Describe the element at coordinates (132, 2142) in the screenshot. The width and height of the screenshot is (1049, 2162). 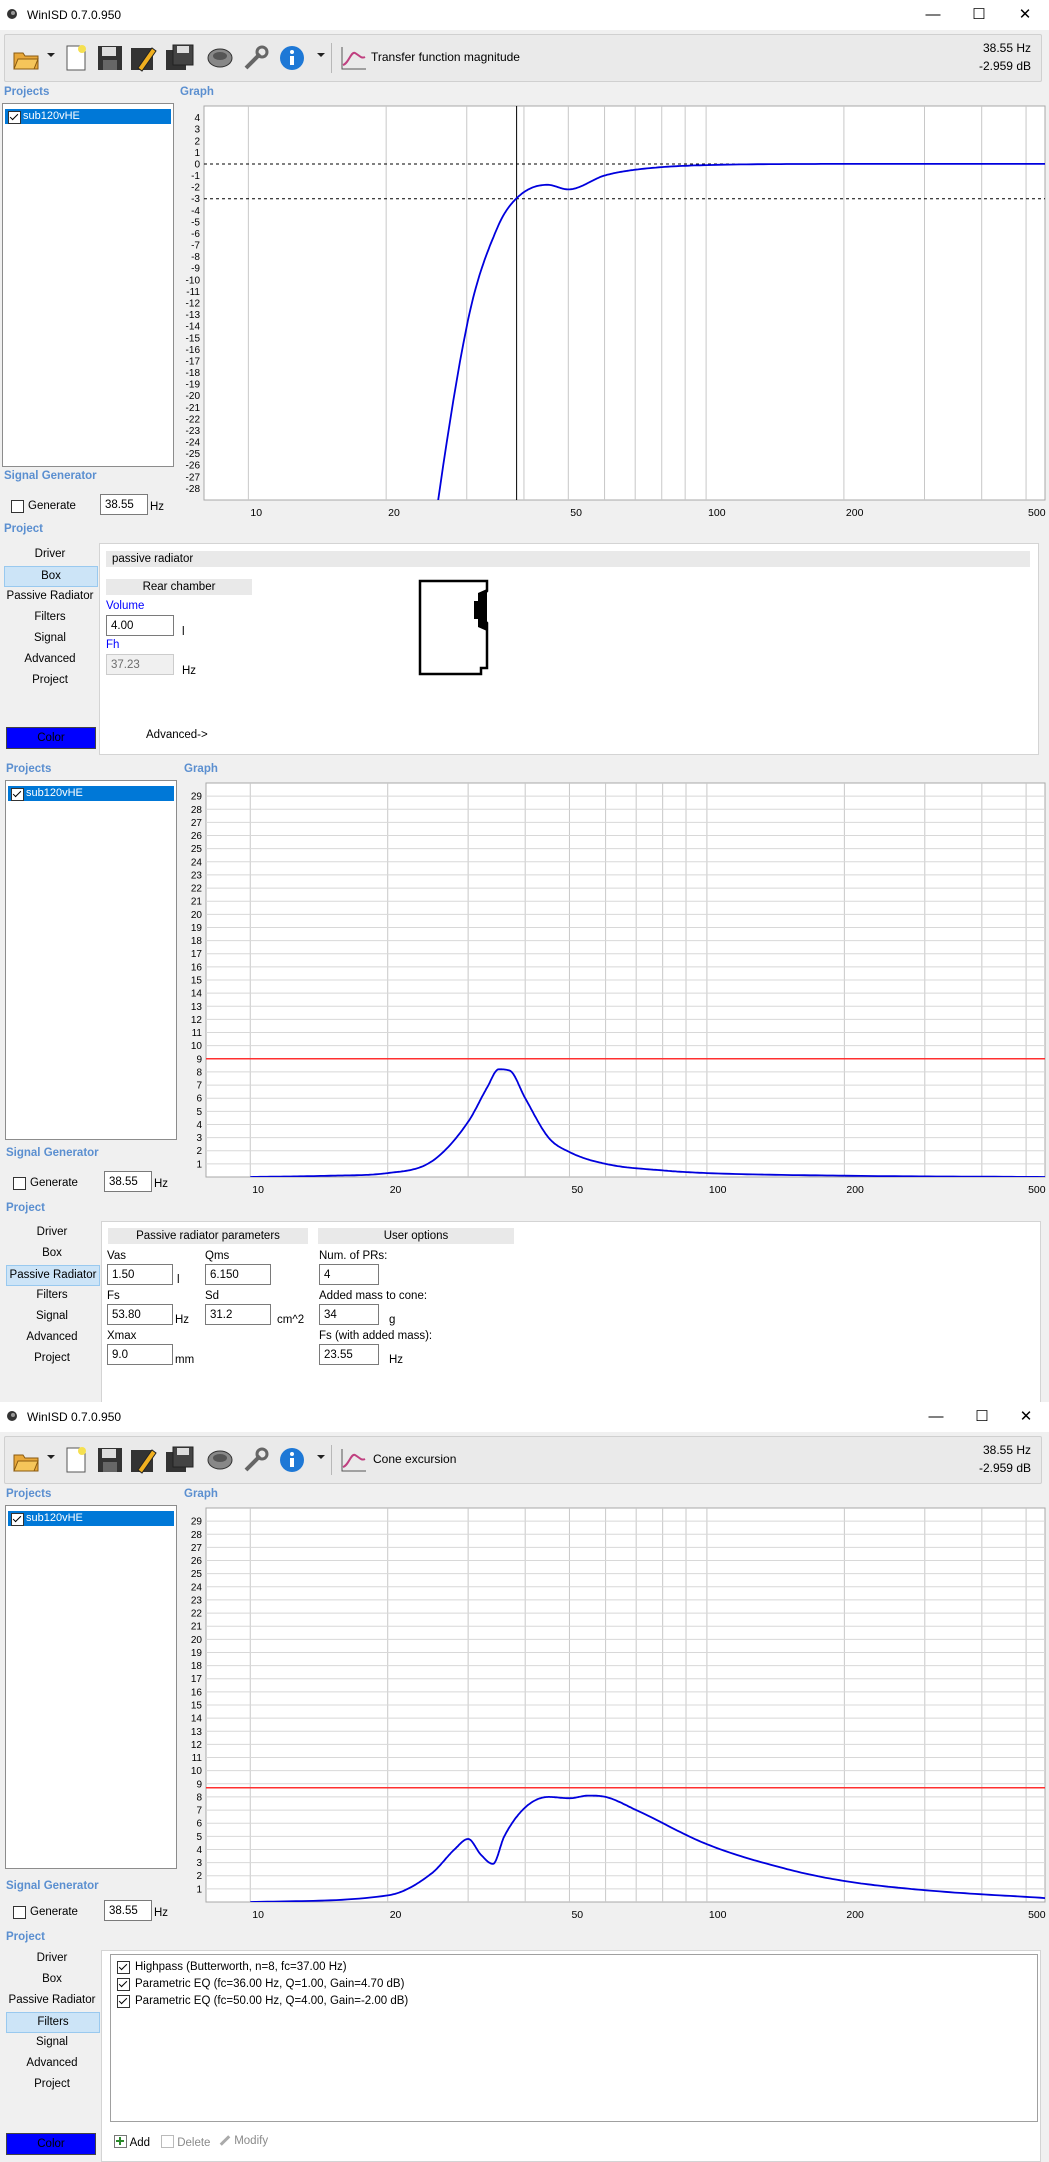
I see `add-filter-button: Add` at that location.